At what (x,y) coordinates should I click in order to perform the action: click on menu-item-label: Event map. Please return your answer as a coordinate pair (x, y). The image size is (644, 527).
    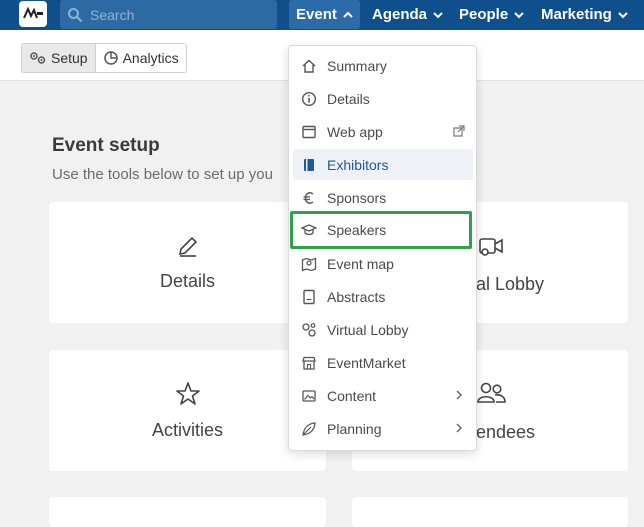
    Looking at the image, I should click on (360, 263).